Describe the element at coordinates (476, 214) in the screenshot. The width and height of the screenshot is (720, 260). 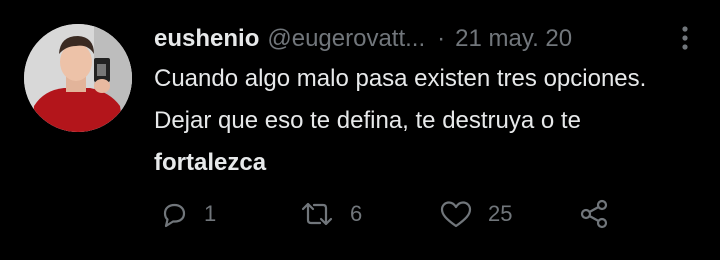
I see `like-button: 25` at that location.